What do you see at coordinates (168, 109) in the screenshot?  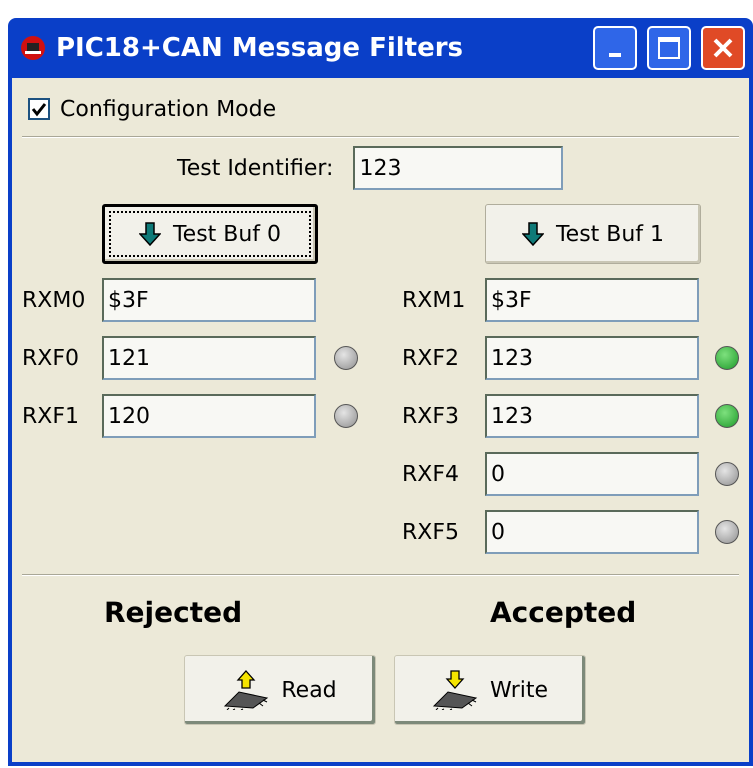 I see `configuration-mode-label: Configuration Mode` at bounding box center [168, 109].